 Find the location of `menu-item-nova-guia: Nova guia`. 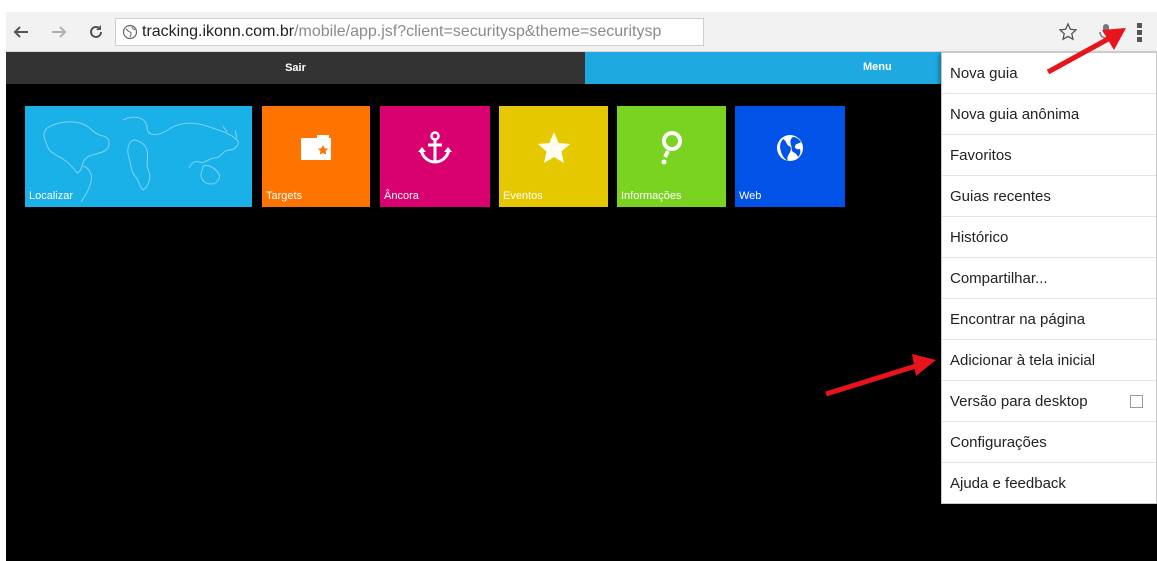

menu-item-nova-guia: Nova guia is located at coordinates (1049, 73).